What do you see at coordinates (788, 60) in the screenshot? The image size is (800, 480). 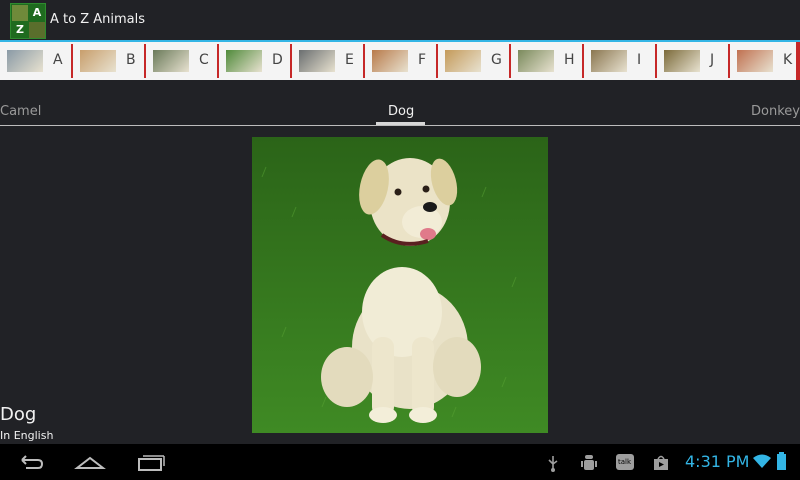 I see `letter-label: K` at bounding box center [788, 60].